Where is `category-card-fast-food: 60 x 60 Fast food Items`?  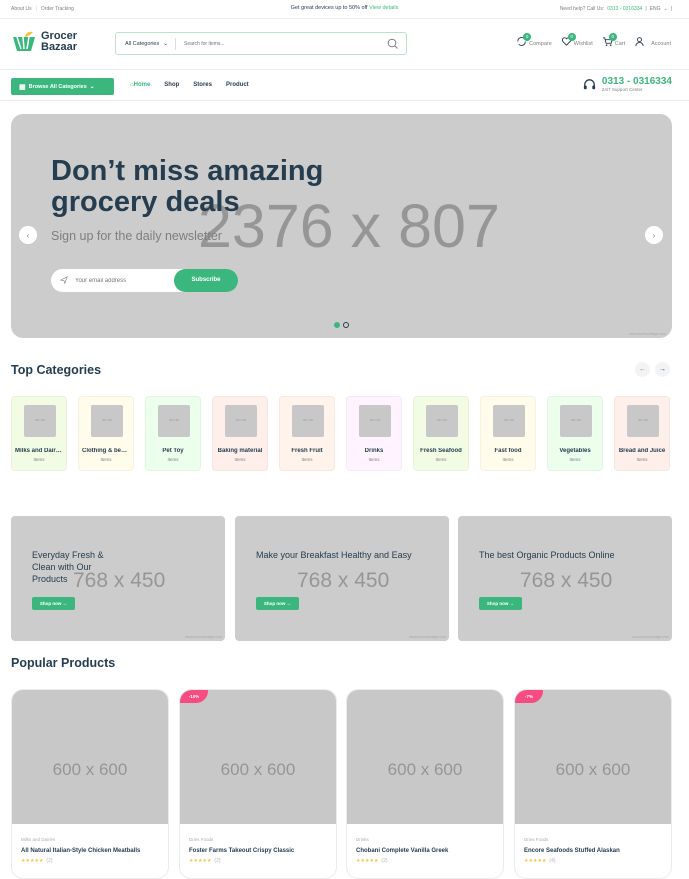
category-card-fast-food: 60 x 60 Fast food Items is located at coordinates (508, 433).